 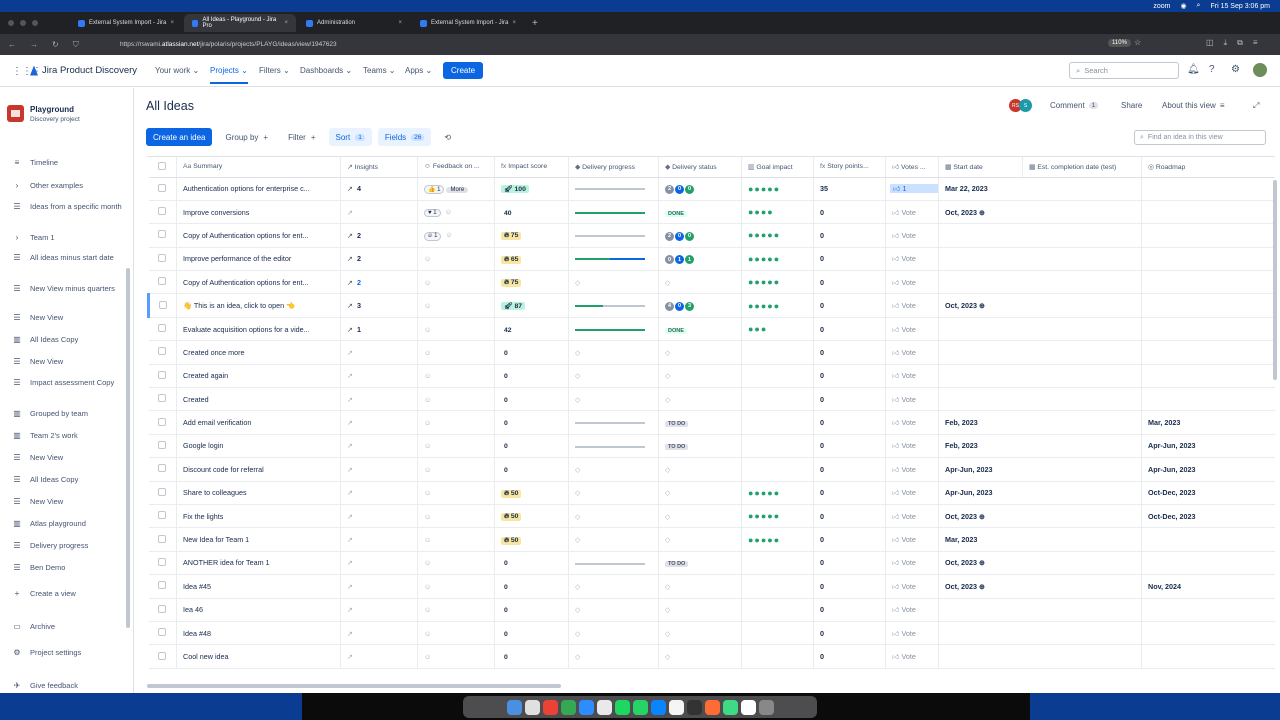 What do you see at coordinates (62, 207) in the screenshot?
I see `sidebar-item: ☰ Ideas from a specific month` at bounding box center [62, 207].